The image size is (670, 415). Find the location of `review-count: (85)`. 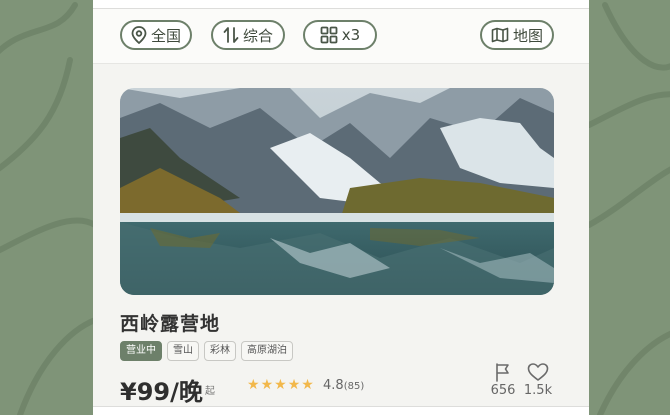

review-count: (85) is located at coordinates (354, 386).